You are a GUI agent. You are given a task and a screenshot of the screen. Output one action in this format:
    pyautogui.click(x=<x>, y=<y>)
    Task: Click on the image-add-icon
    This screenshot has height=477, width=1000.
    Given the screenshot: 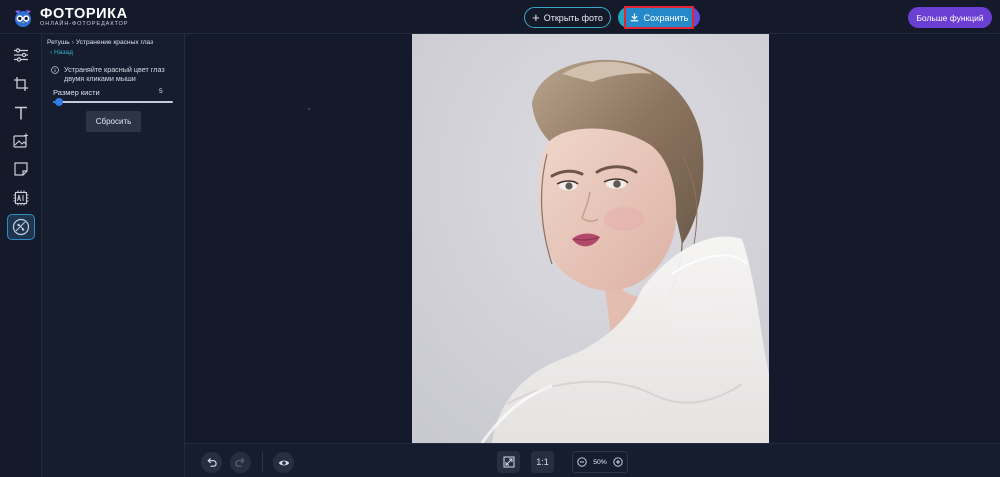 What is the action you would take?
    pyautogui.click(x=20, y=140)
    